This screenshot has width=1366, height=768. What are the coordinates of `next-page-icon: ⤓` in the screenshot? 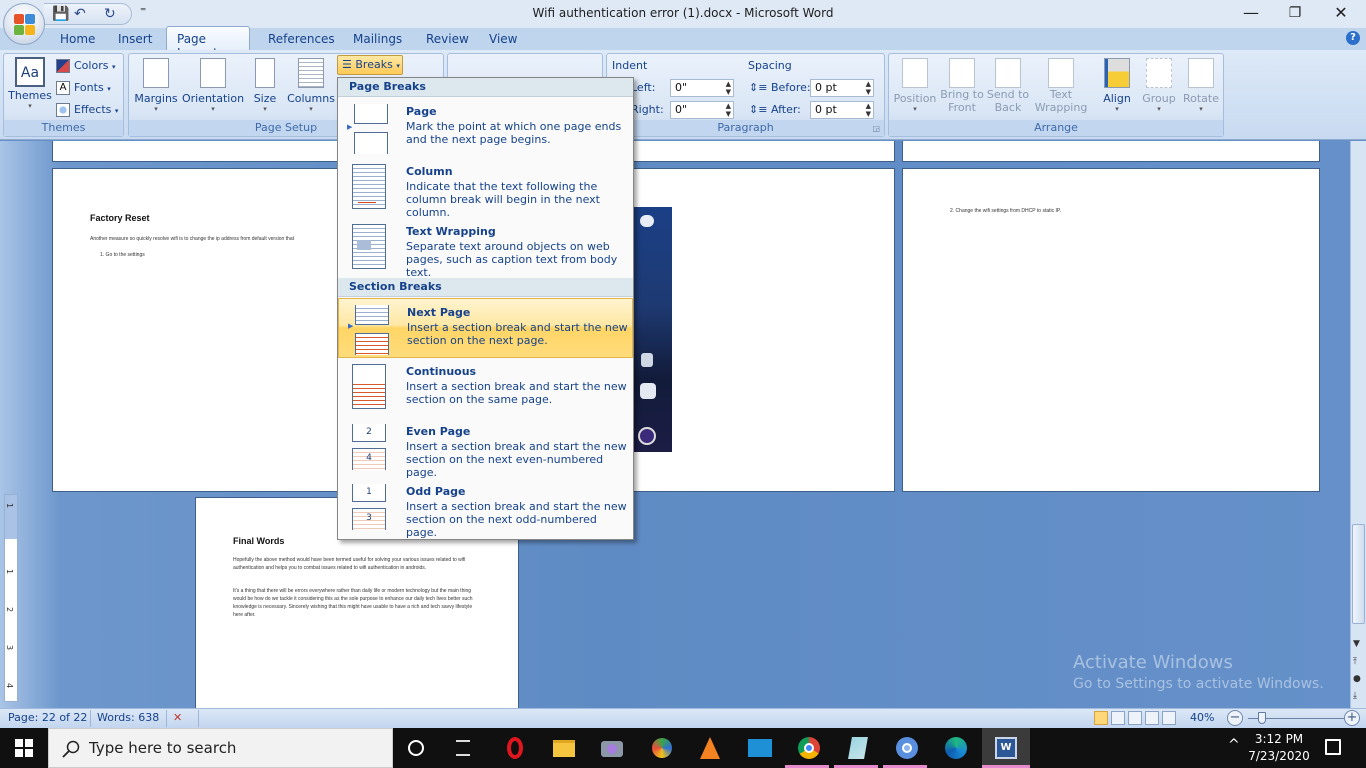 It's located at (1355, 696).